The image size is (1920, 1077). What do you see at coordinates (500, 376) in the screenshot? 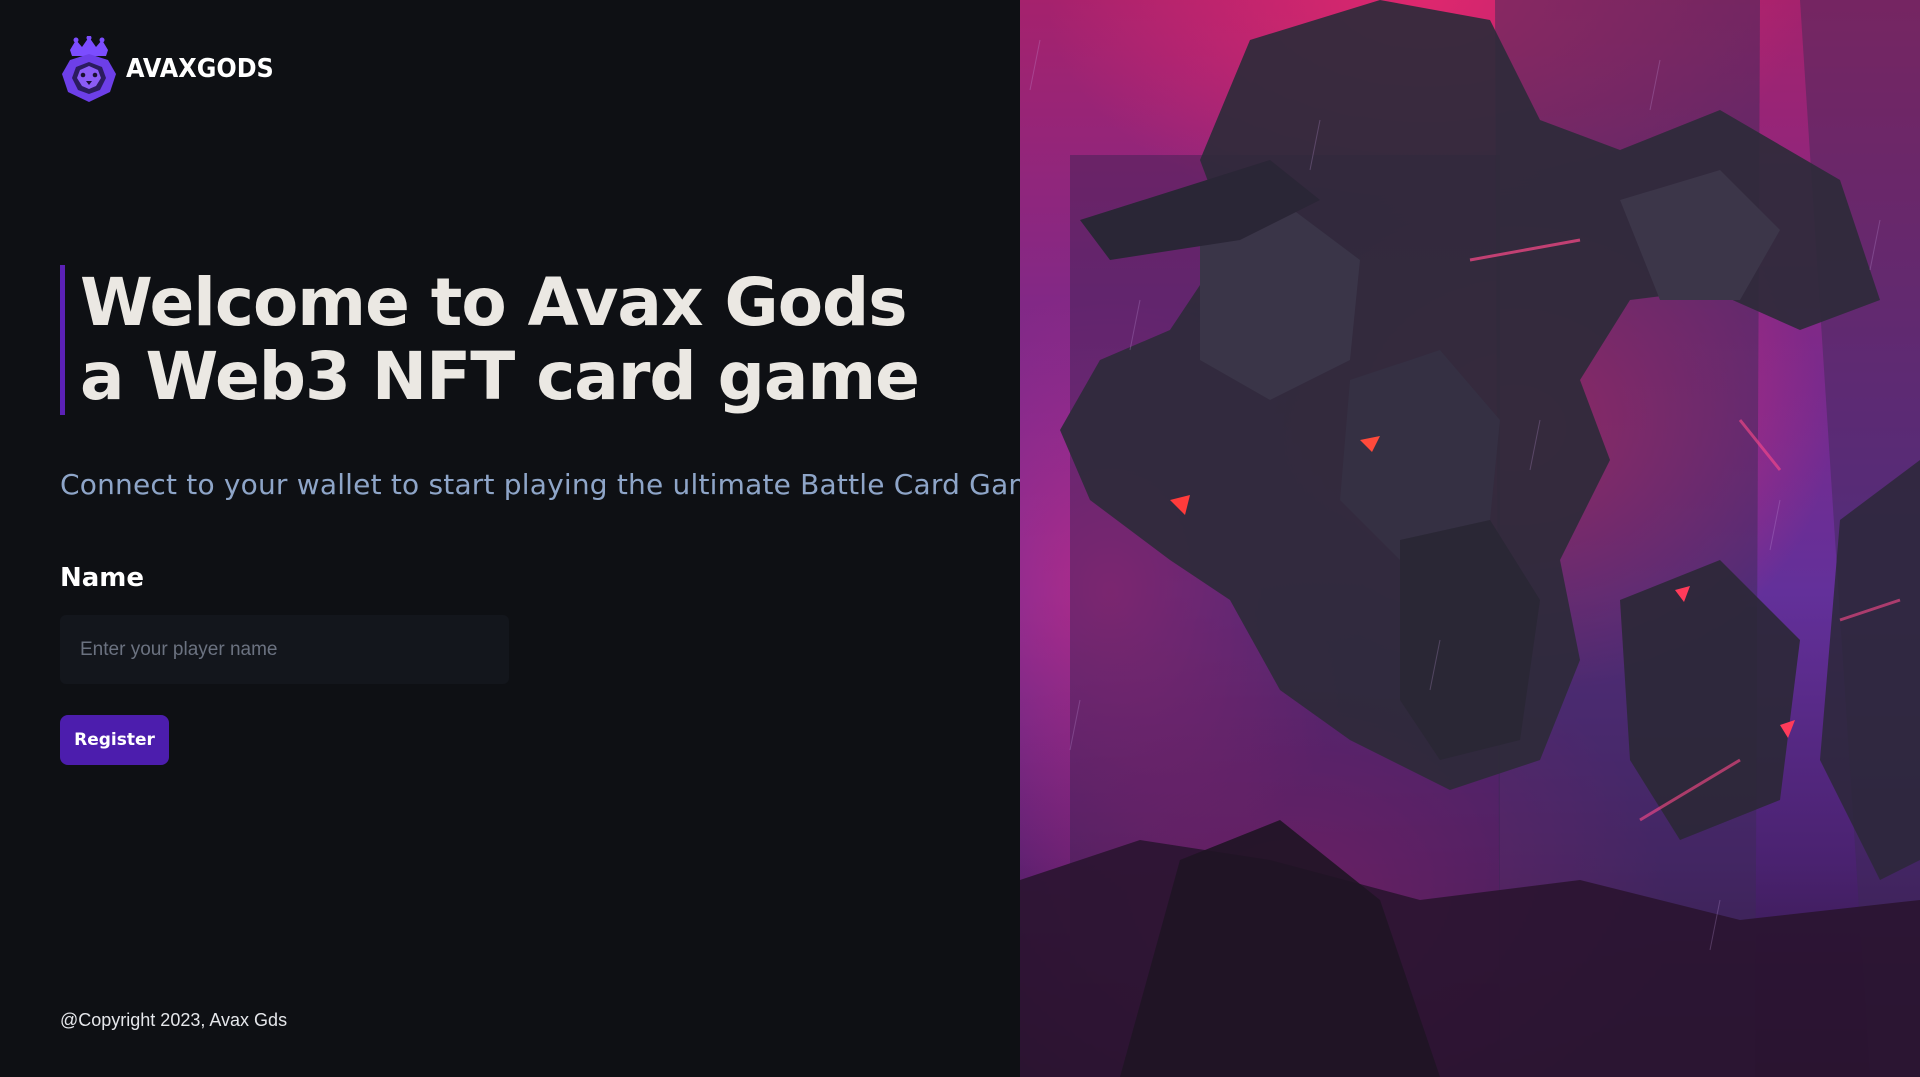
I see `hero-title-line-2: a Web3 NFT card game` at bounding box center [500, 376].